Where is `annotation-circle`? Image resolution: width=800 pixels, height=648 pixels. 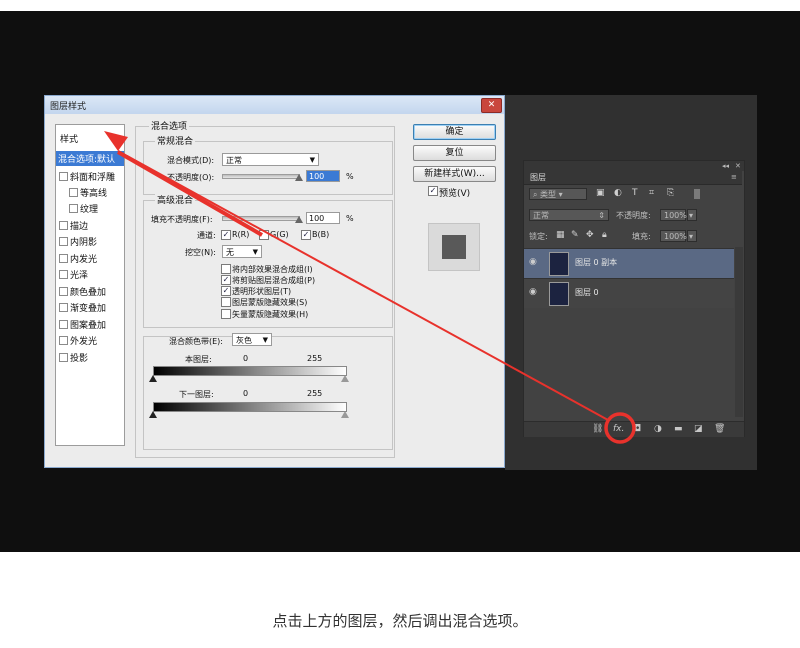 annotation-circle is located at coordinates (620, 428).